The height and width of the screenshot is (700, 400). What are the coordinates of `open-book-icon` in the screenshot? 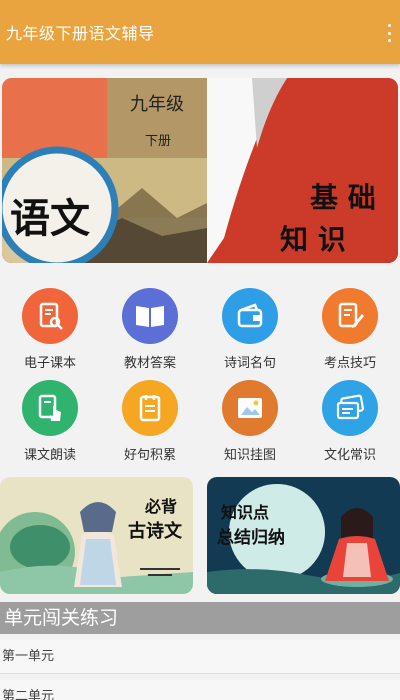 It's located at (150, 316).